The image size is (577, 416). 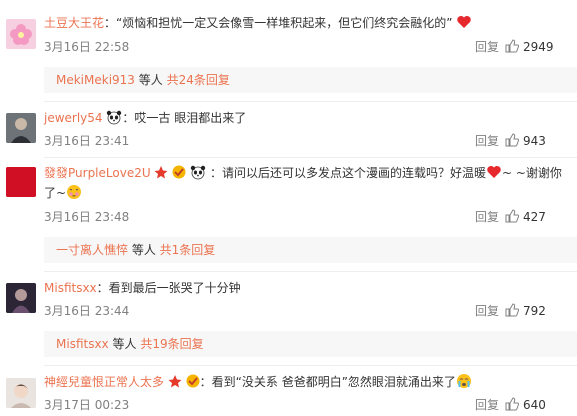 I want to click on like-count: 943, so click(x=534, y=141).